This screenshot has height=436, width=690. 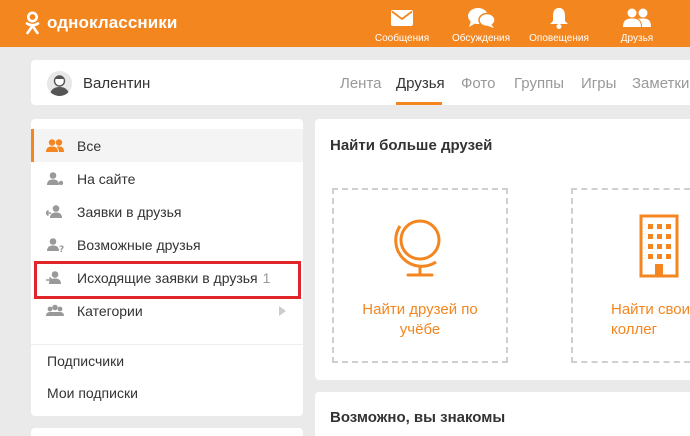 What do you see at coordinates (167, 280) in the screenshot?
I see `highlight-frame` at bounding box center [167, 280].